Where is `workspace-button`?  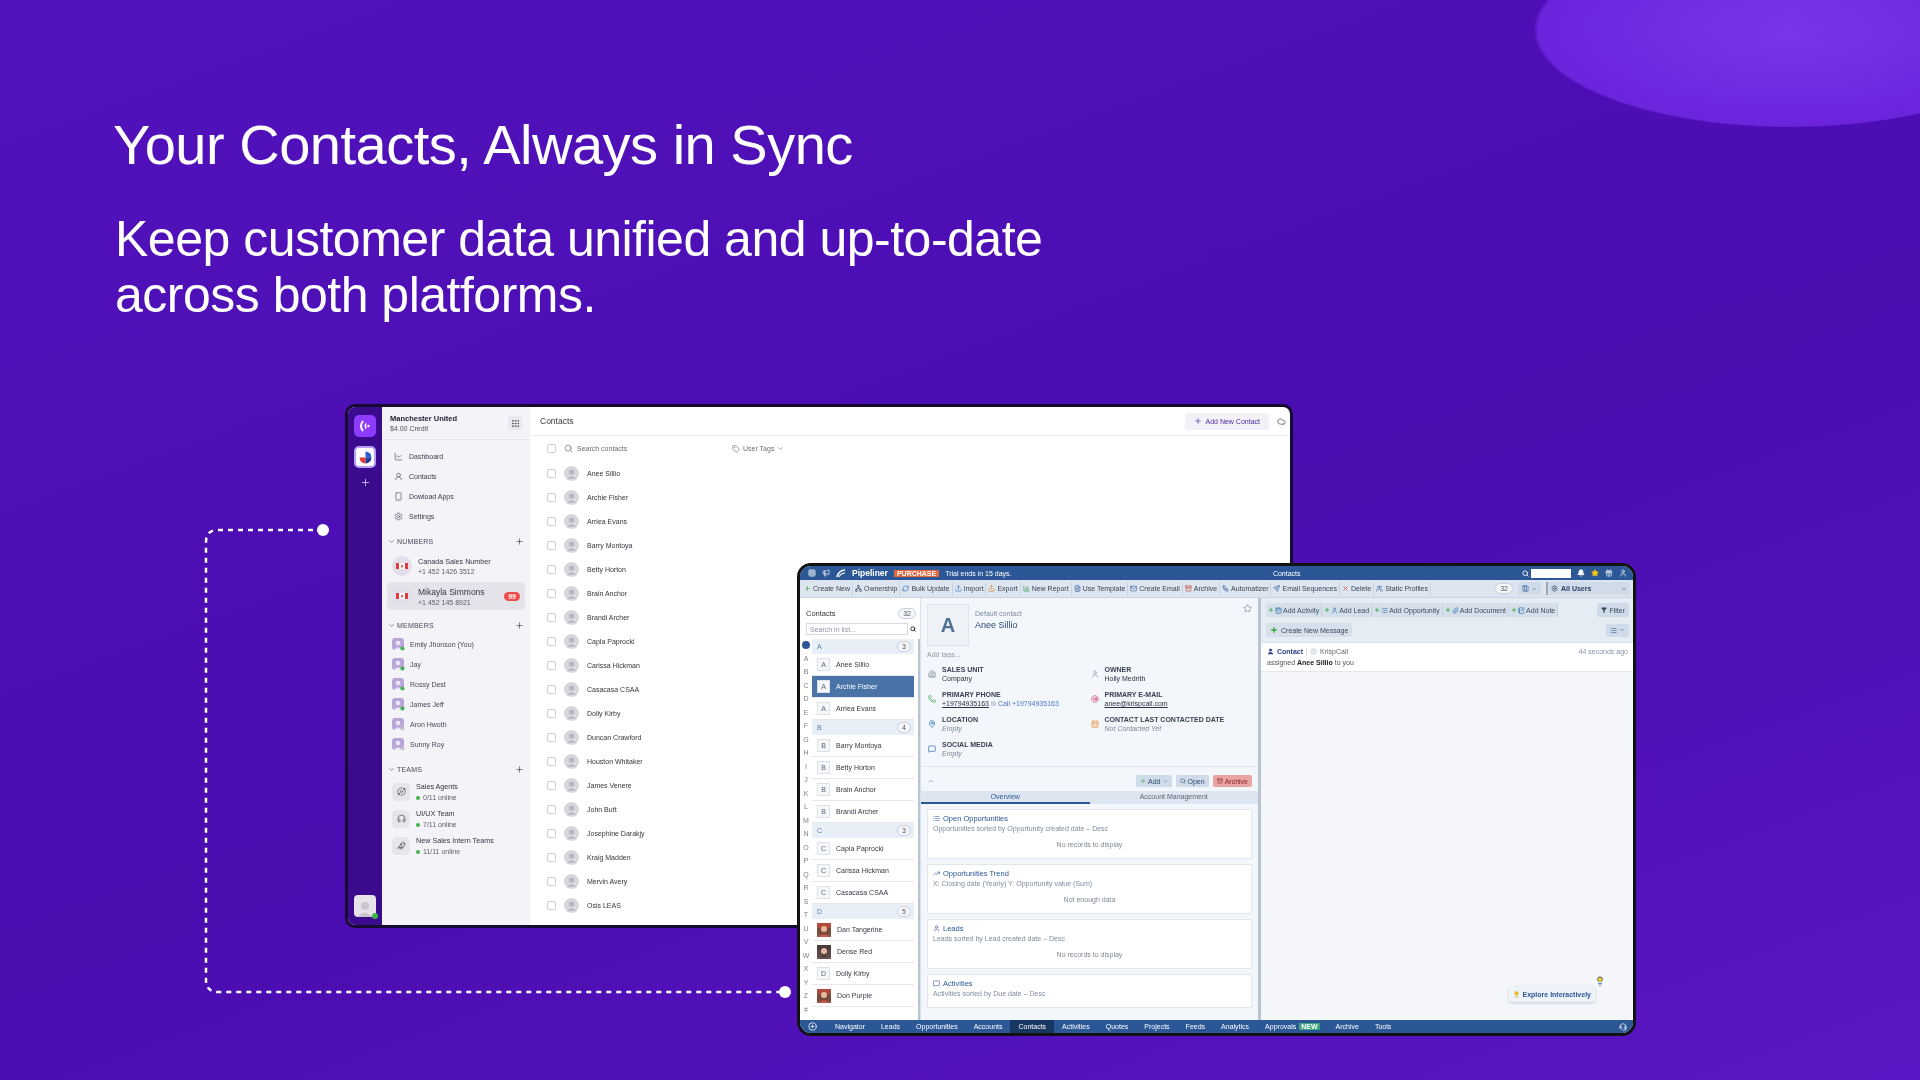
workspace-button is located at coordinates (365, 457).